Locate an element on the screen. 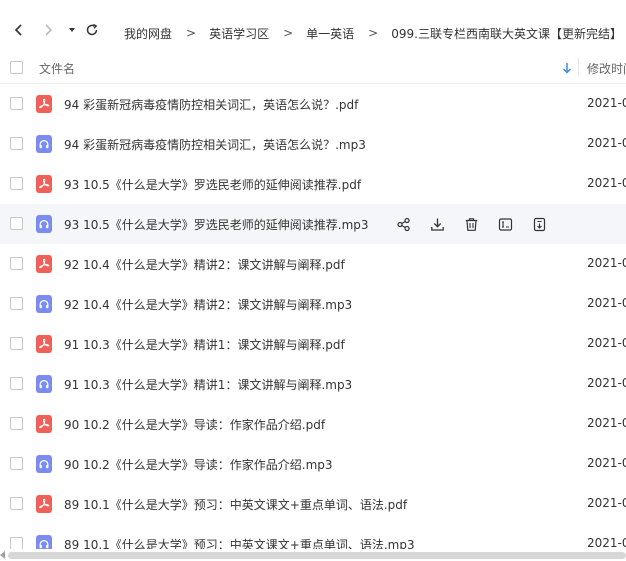 The image size is (626, 561). file-row: 94 彩蛋新冠病毒疫情防控相关词汇，英语怎么说？.pdf 2021-0 is located at coordinates (313, 104).